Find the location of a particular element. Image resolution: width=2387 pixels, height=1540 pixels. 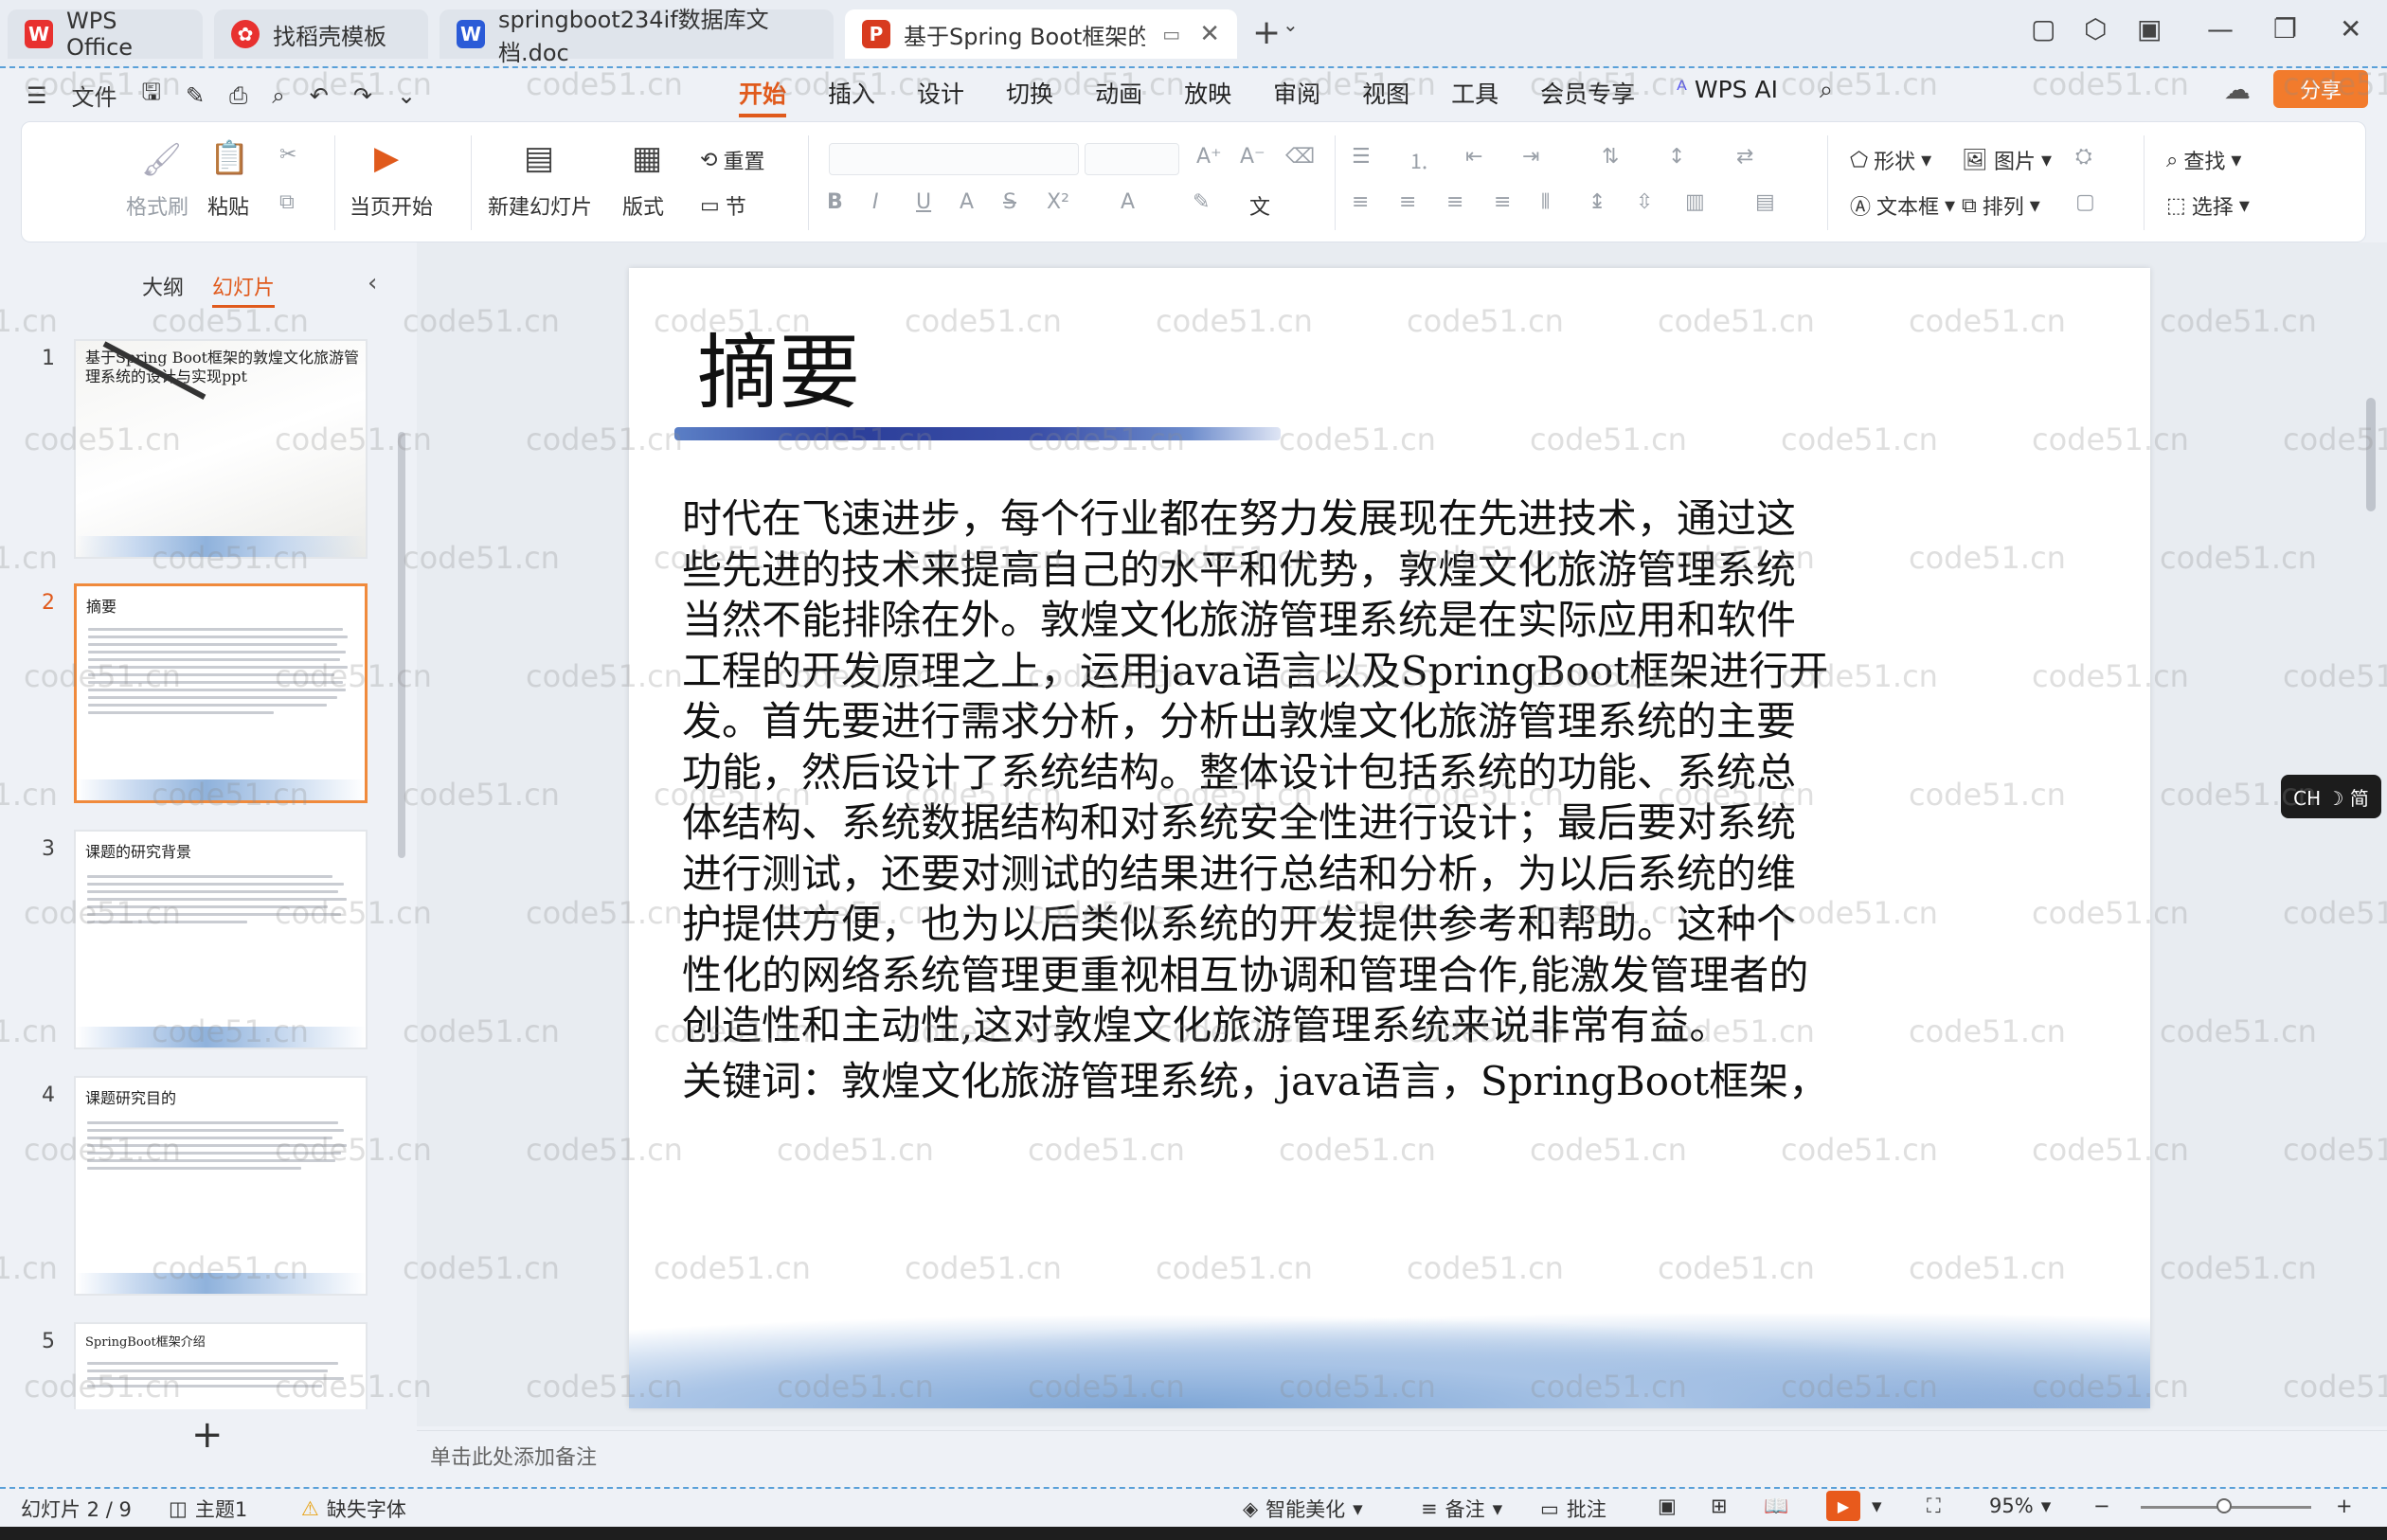

highlight-icon: ✎ is located at coordinates (1201, 202).